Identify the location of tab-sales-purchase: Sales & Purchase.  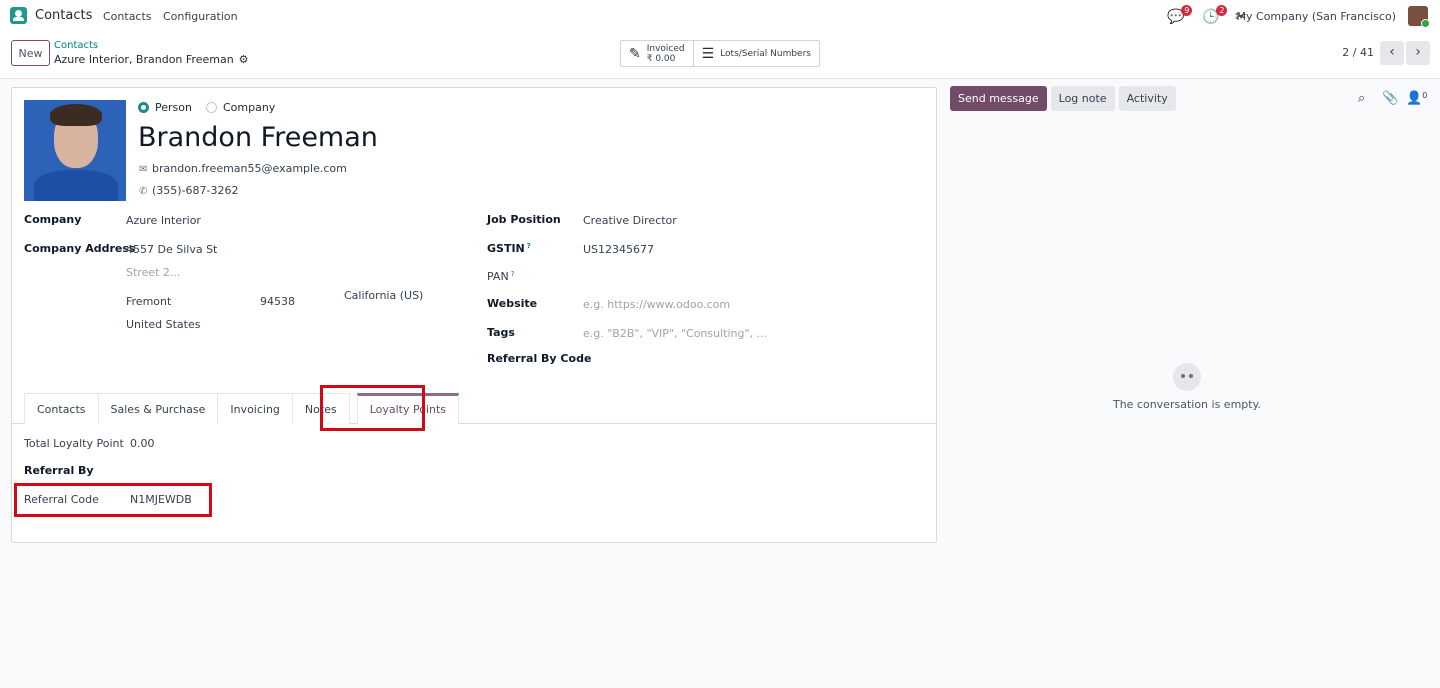
(158, 408).